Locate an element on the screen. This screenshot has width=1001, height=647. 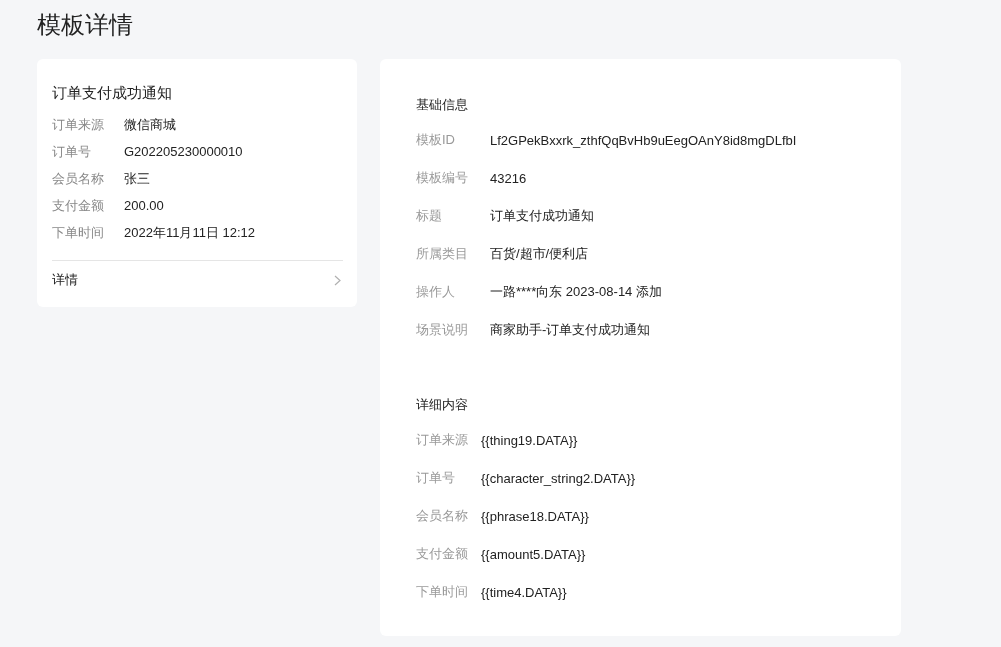
field-label: 模板ID is located at coordinates (436, 140).